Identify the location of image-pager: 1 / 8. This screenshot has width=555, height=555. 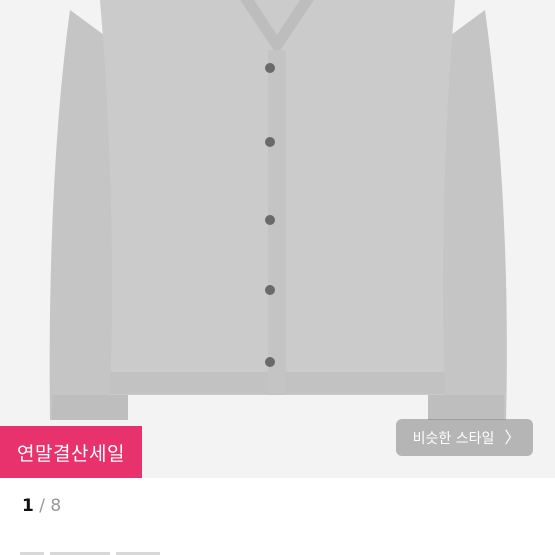
(41, 506).